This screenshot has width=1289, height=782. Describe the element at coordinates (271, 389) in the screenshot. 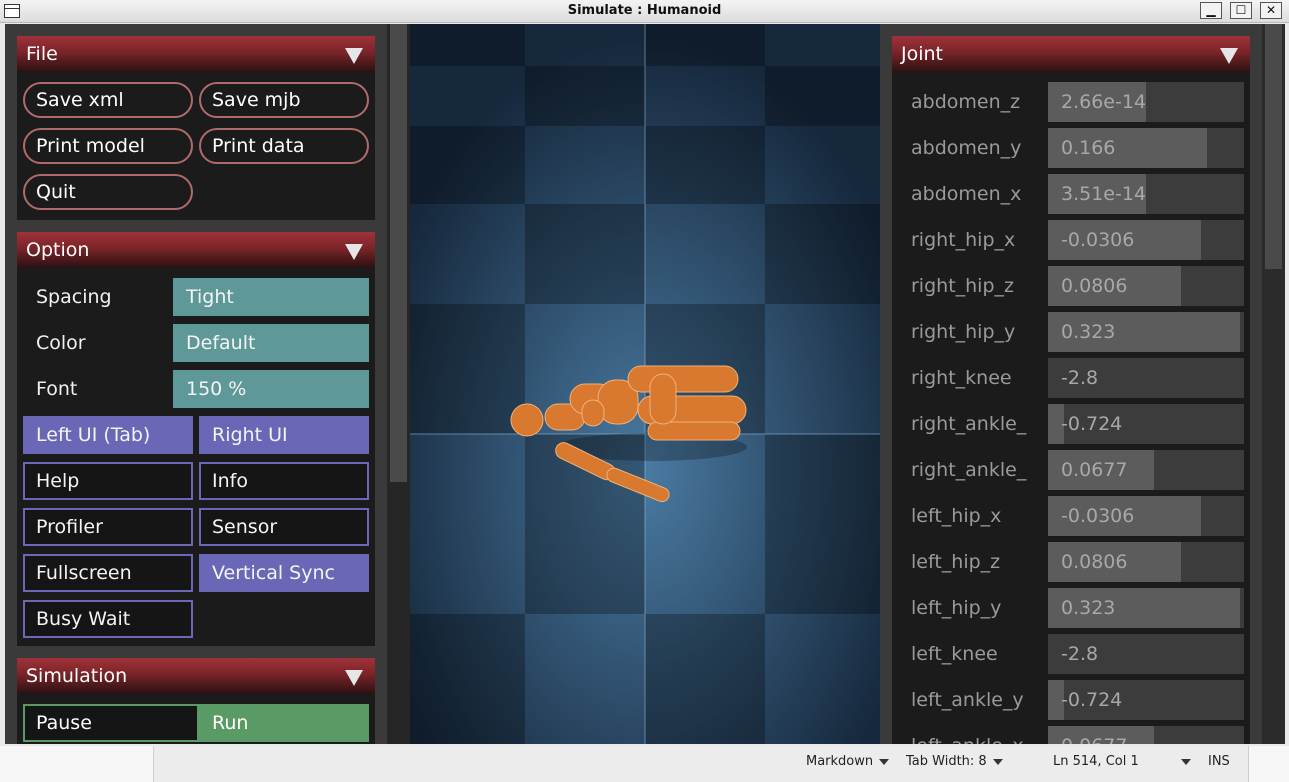

I see `font-select: 150 %` at that location.